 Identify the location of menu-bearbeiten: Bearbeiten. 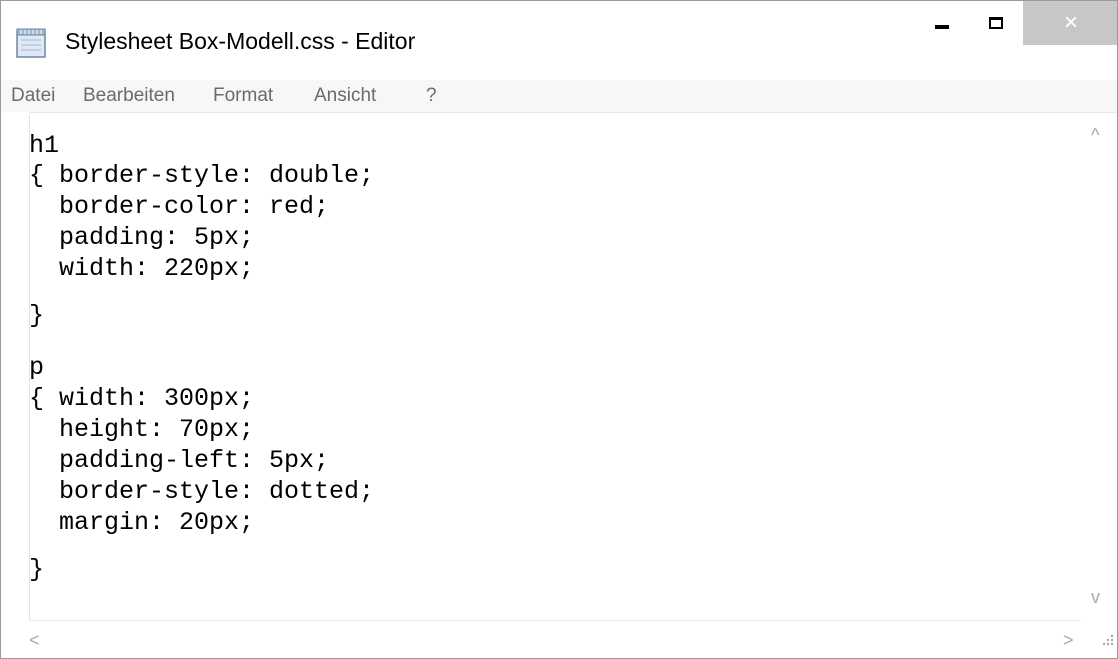
(129, 96).